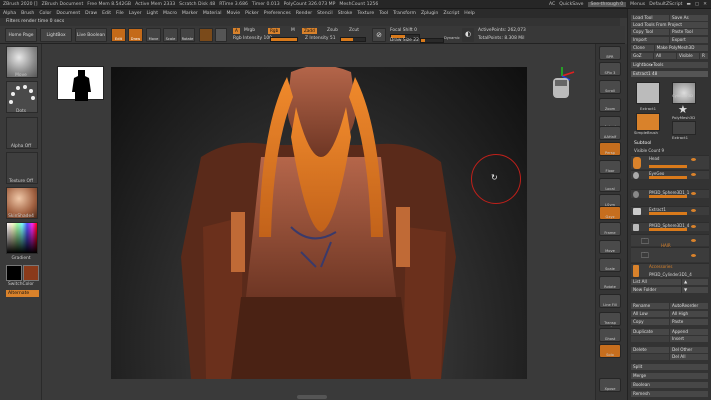 The width and height of the screenshot is (711, 400). I want to click on menu-picker: Picker, so click(252, 13).